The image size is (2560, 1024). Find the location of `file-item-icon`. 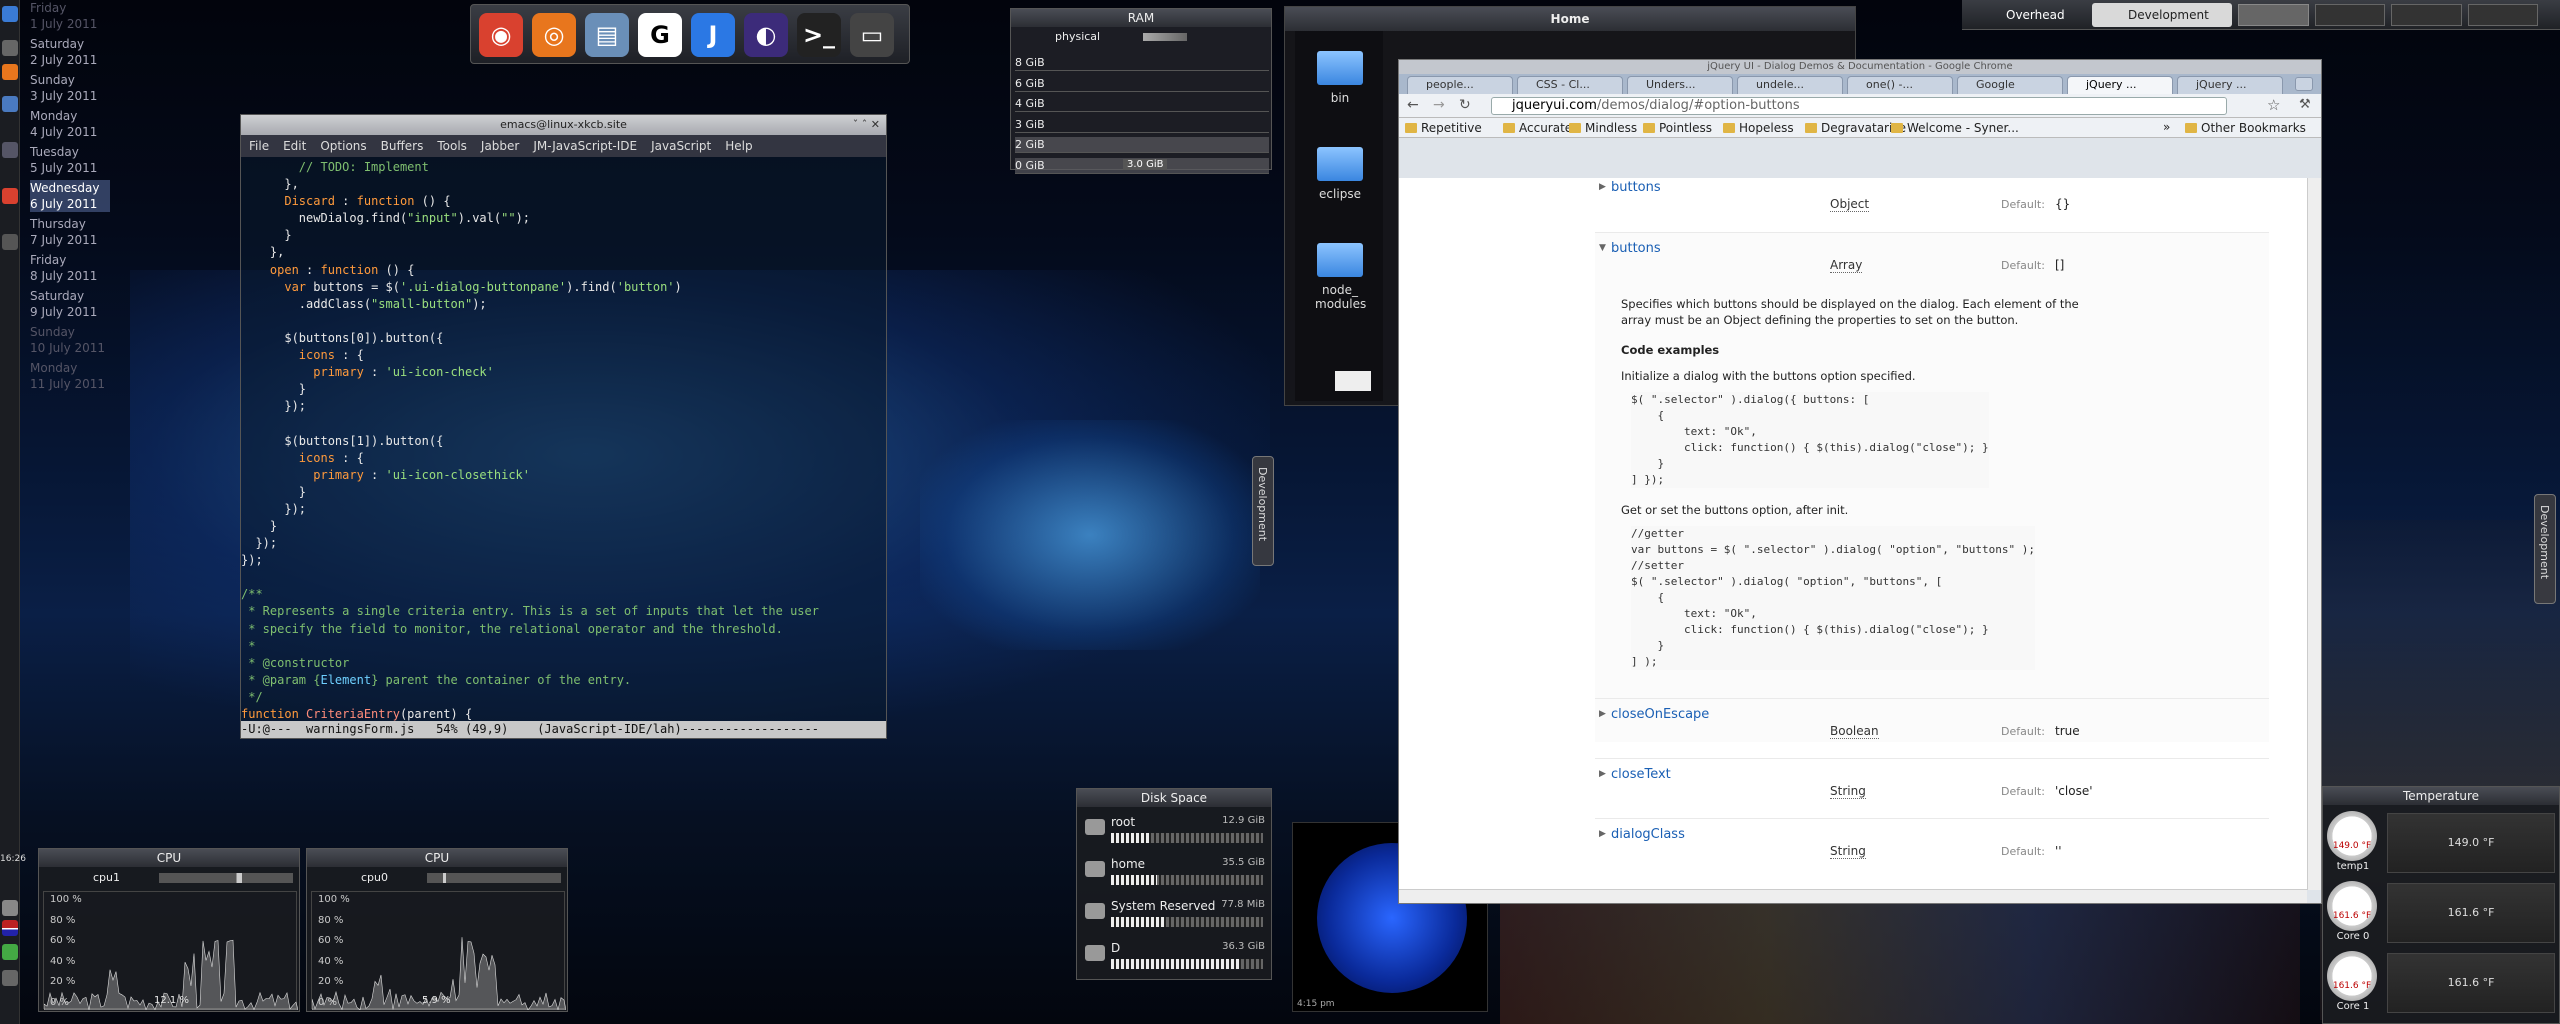

file-item-icon is located at coordinates (1353, 381).